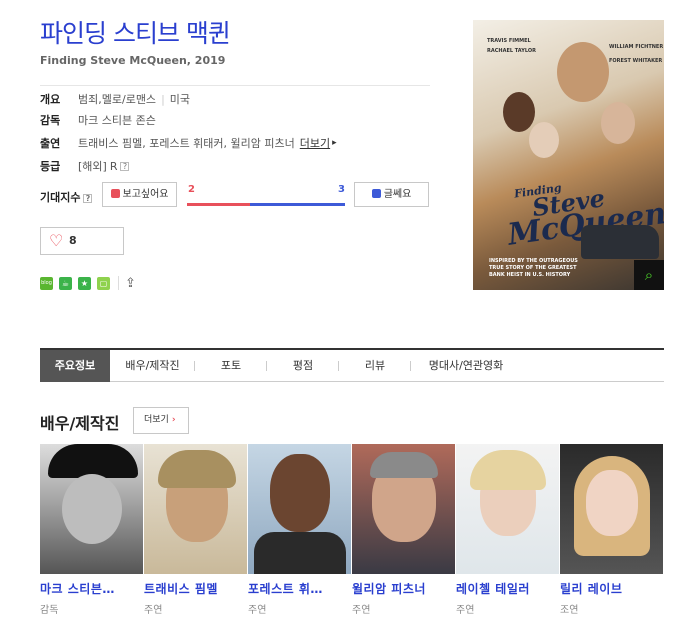 The height and width of the screenshot is (641, 700). What do you see at coordinates (266, 204) in the screenshot?
I see `expectation-bar` at bounding box center [266, 204].